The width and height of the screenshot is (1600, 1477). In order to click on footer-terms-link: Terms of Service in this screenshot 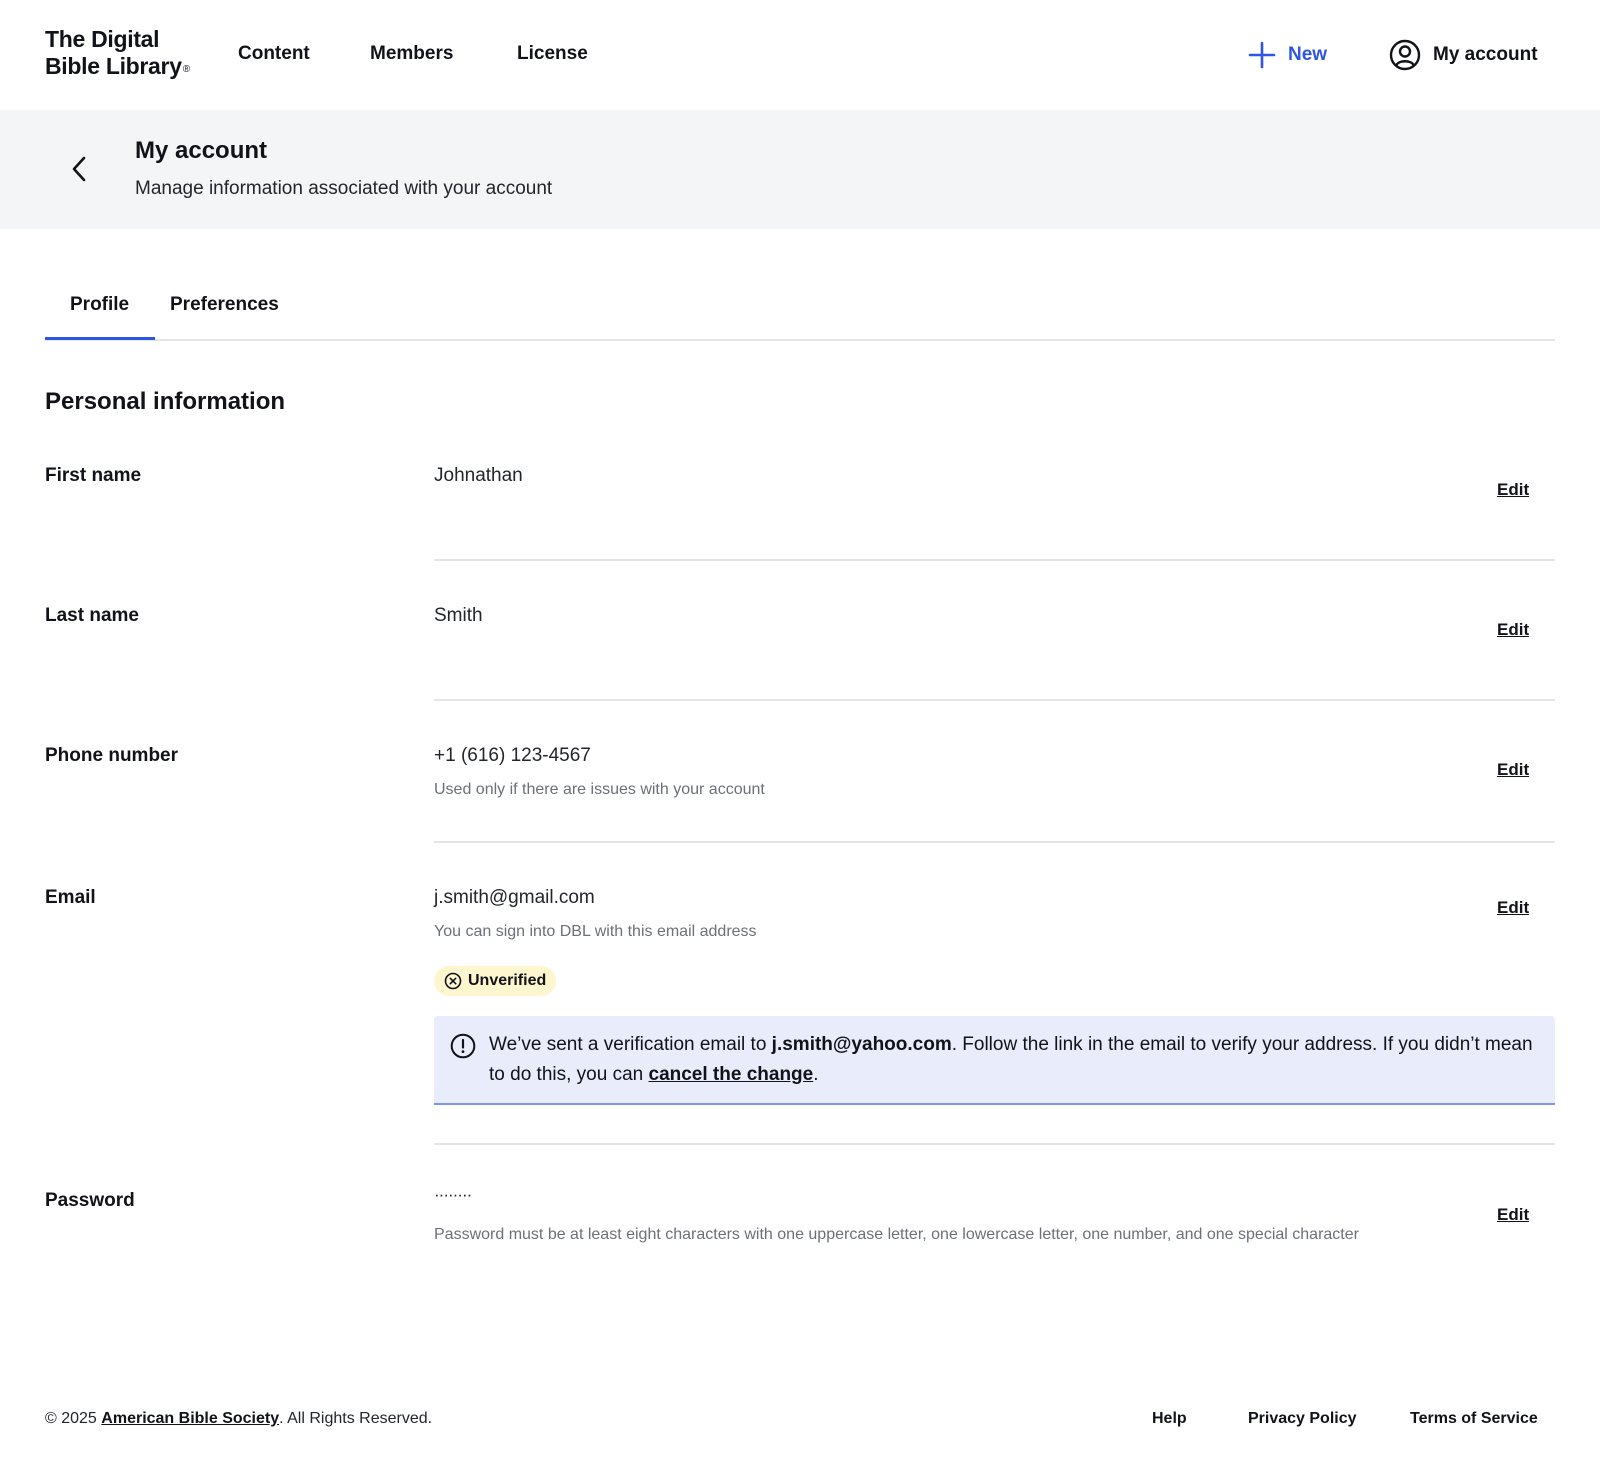, I will do `click(1474, 1419)`.